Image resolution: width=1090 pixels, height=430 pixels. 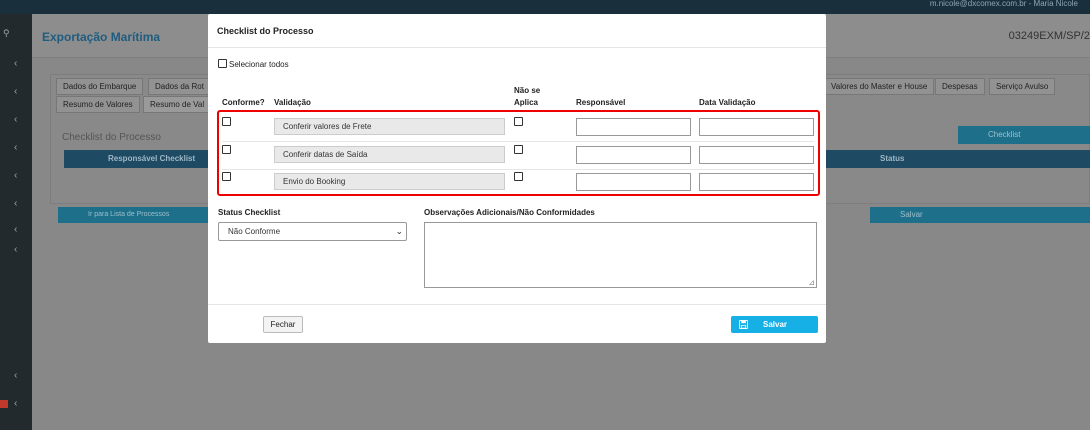 What do you see at coordinates (892, 158) in the screenshot?
I see `column-status: Status` at bounding box center [892, 158].